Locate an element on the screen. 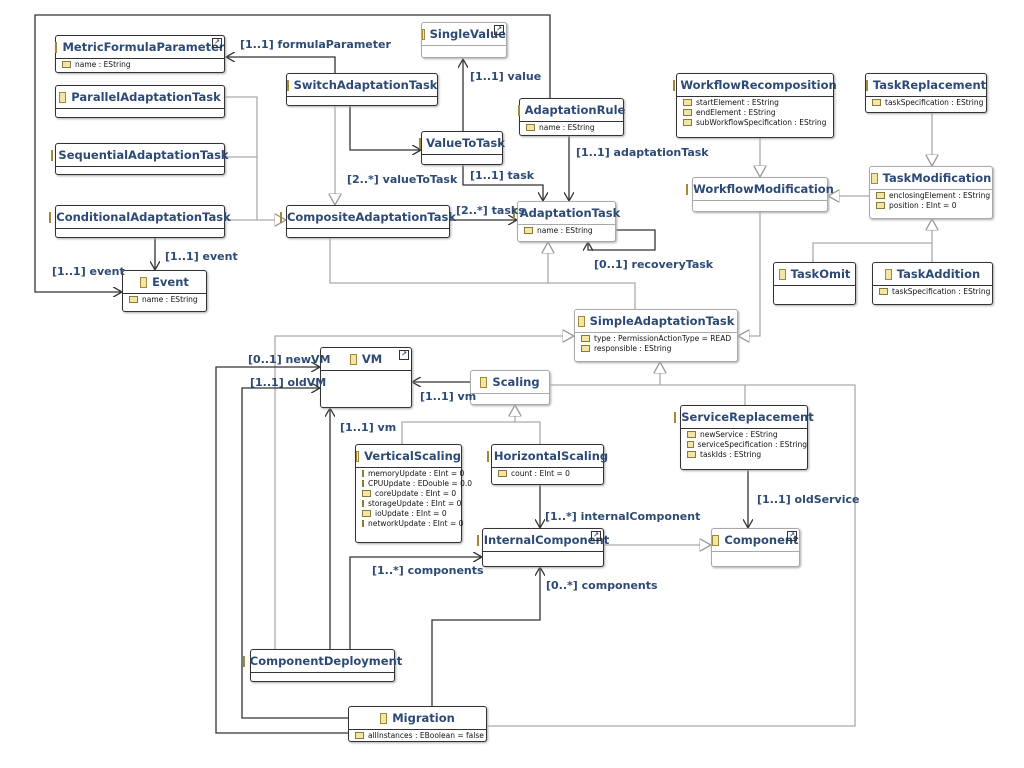 The height and width of the screenshot is (768, 1024). class-scaling: Scaling is located at coordinates (510, 387).